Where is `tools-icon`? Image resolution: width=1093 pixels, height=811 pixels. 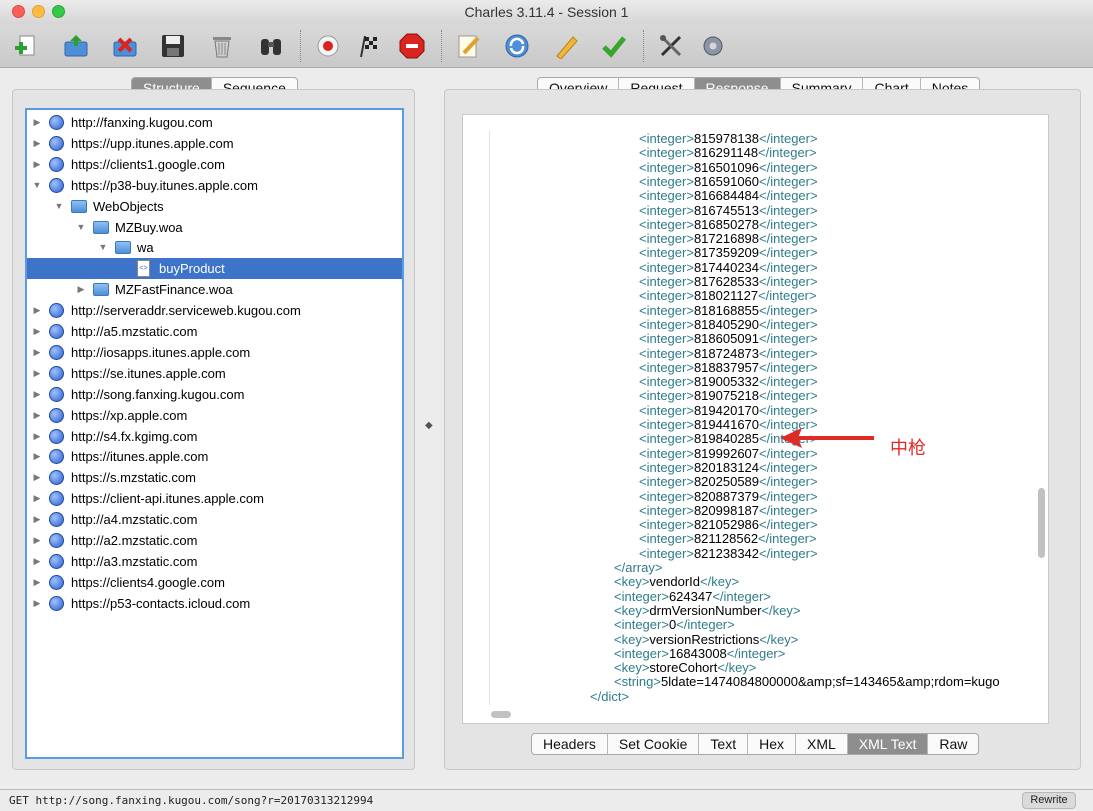 tools-icon is located at coordinates (671, 46).